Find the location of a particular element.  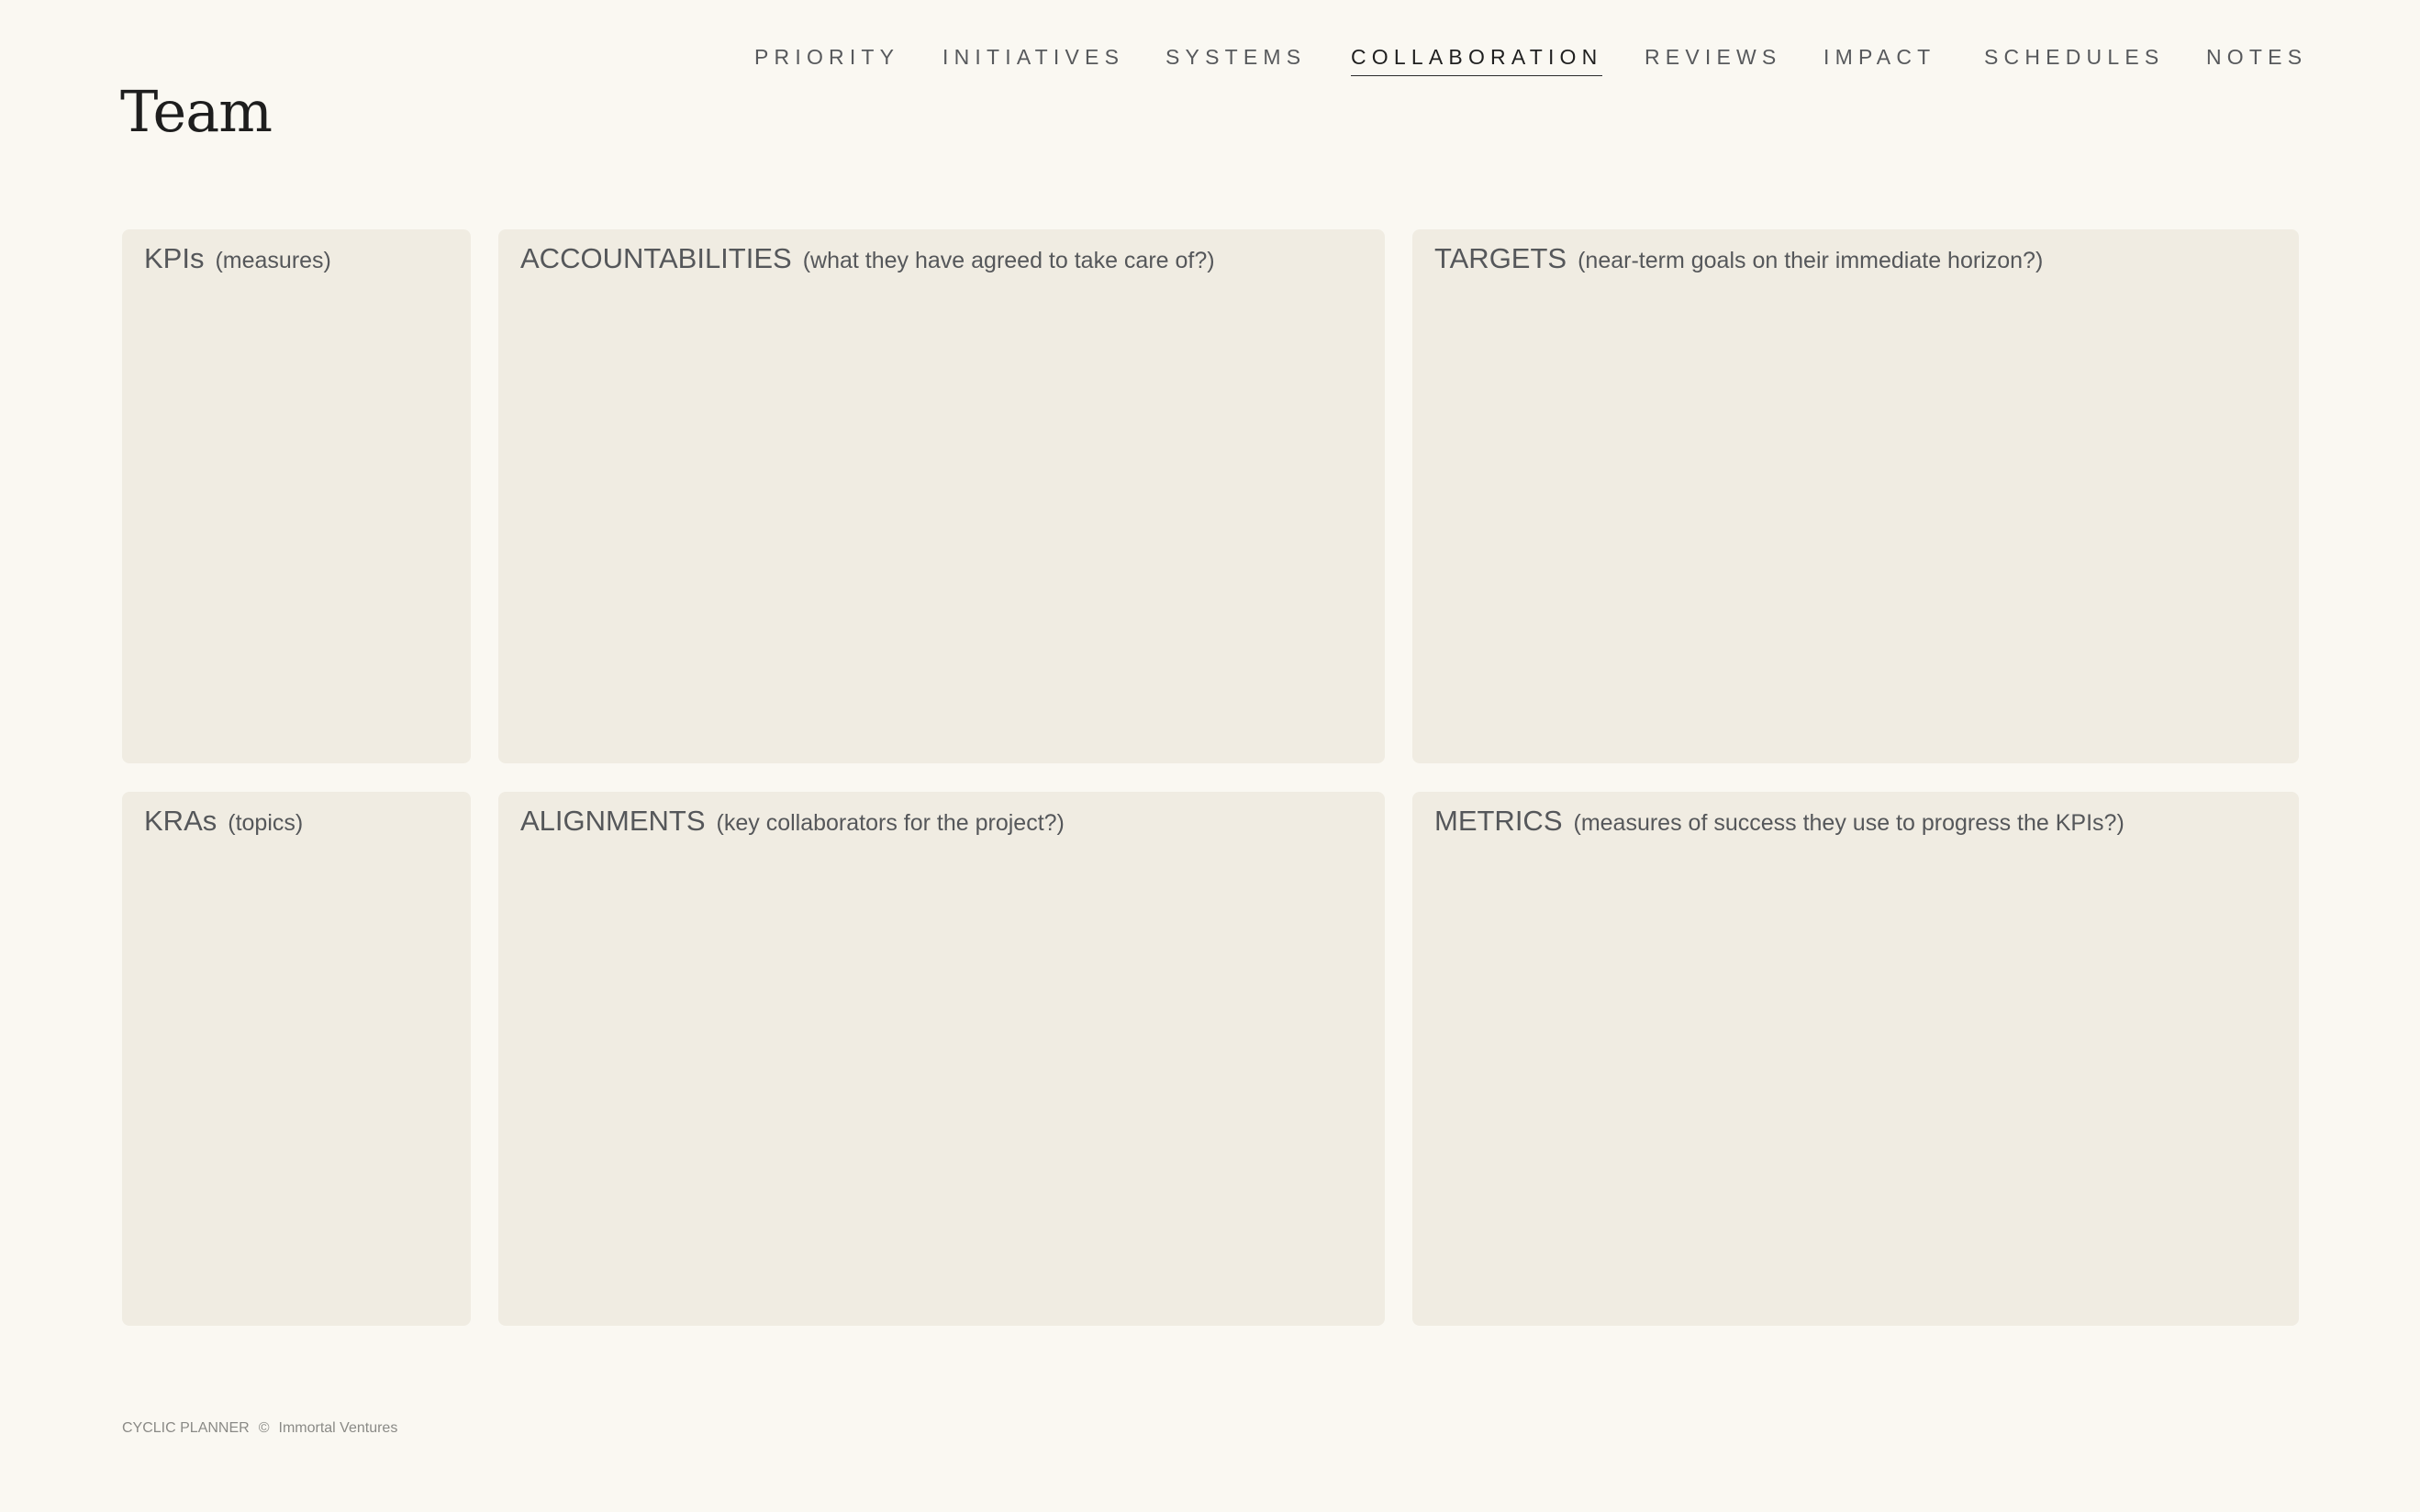

kpis-card-title: KPIs is located at coordinates (174, 258).